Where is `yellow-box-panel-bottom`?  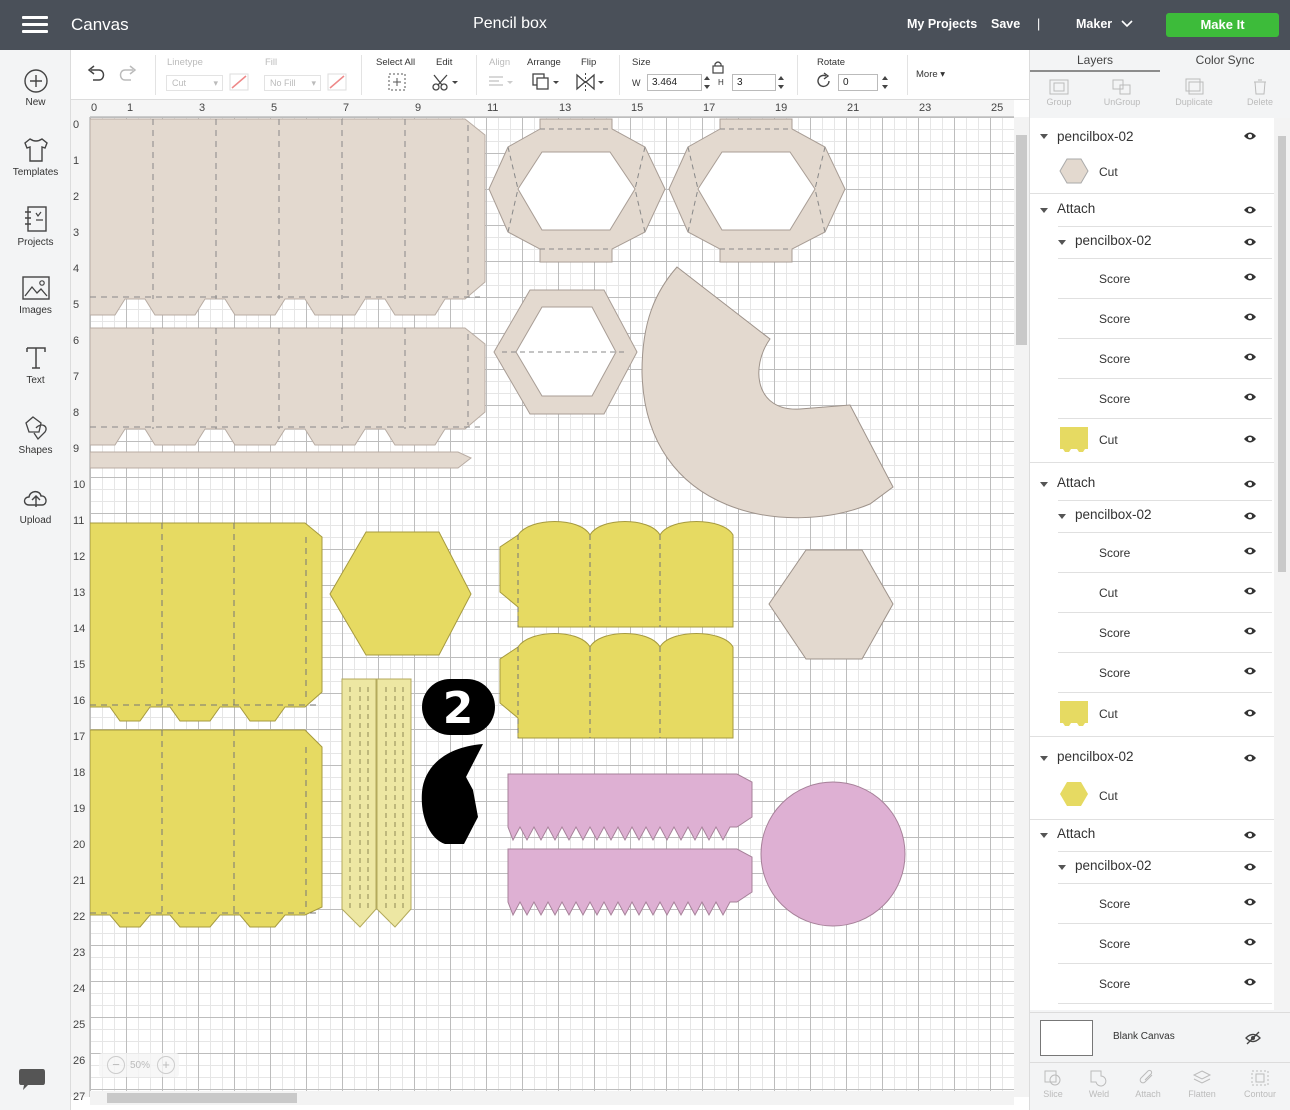
yellow-box-panel-bottom is located at coordinates (206, 828).